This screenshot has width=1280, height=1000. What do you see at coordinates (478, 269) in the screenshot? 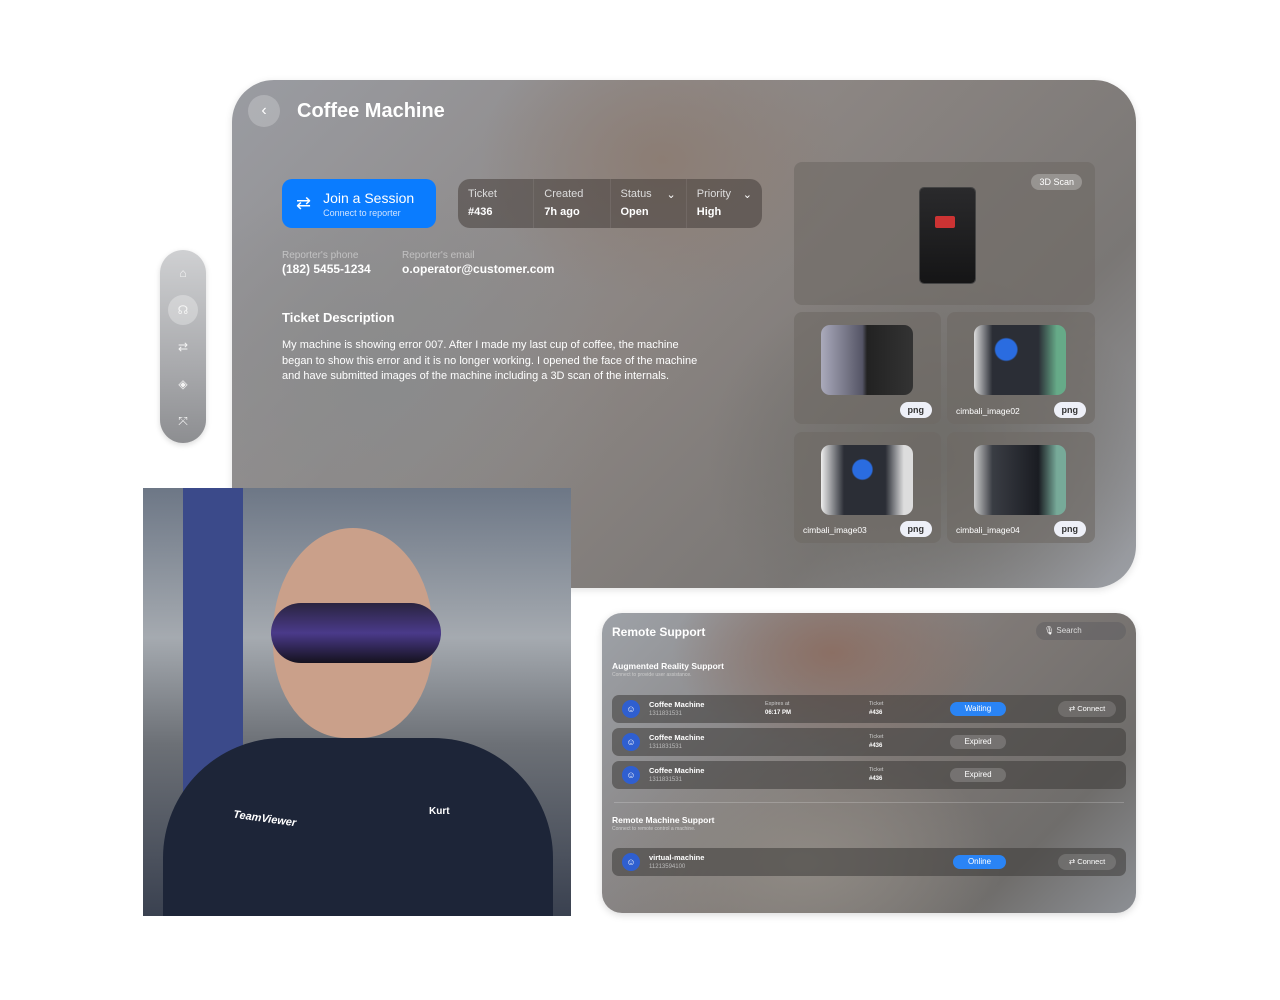
I see `value: o.operator@customer.com` at bounding box center [478, 269].